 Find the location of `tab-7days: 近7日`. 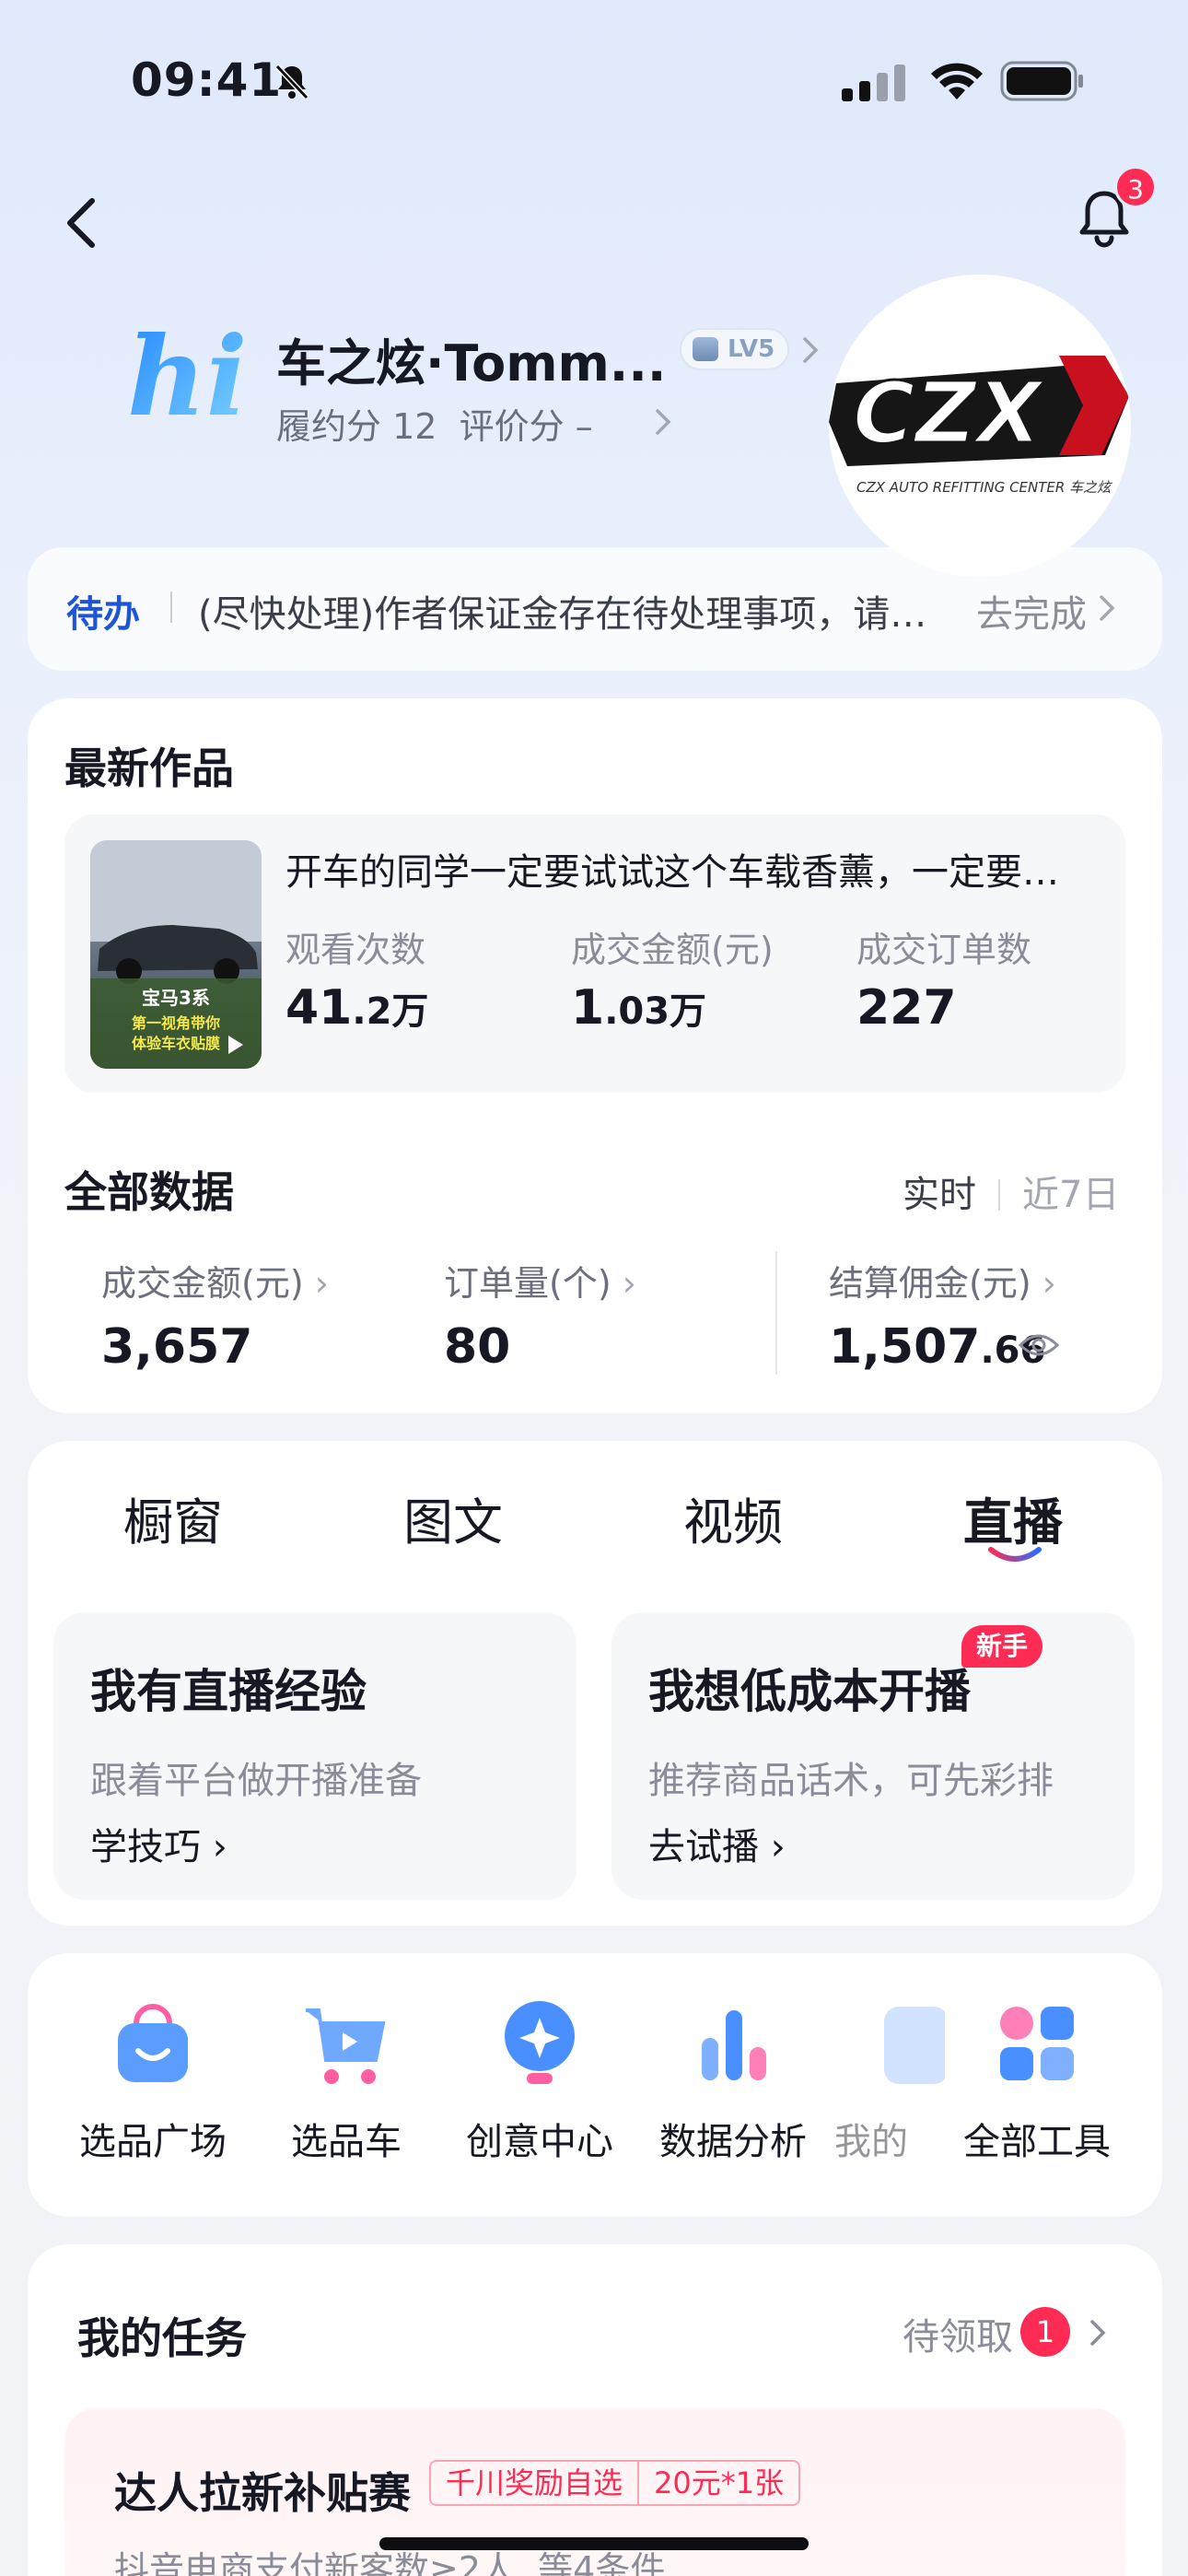

tab-7days: 近7日 is located at coordinates (1070, 1195).